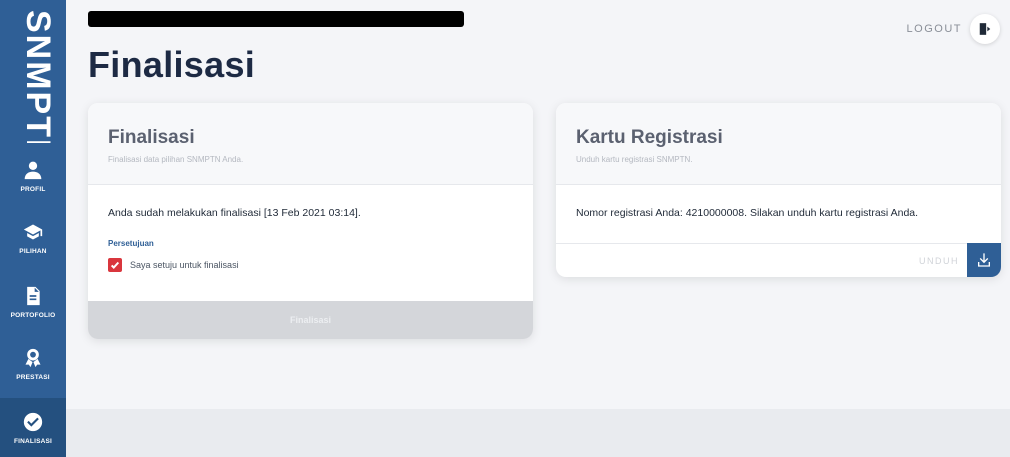 The height and width of the screenshot is (457, 1010). I want to click on card-title: Finalisasi, so click(151, 137).